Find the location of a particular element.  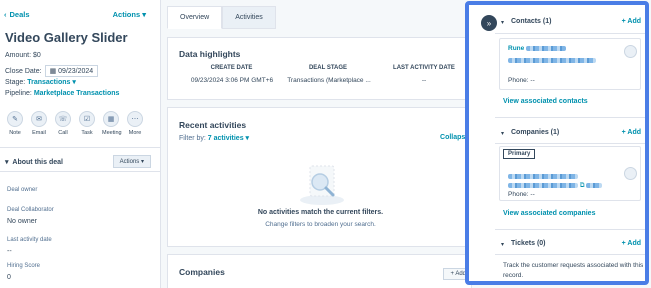

company-name-link is located at coordinates (543, 176).